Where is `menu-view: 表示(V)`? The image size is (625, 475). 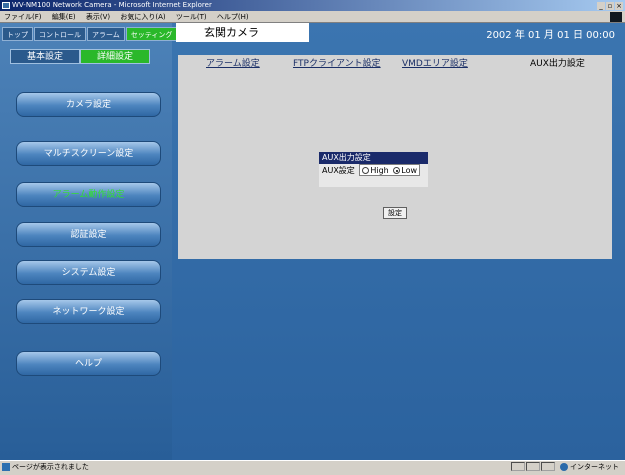
menu-view: 表示(V) is located at coordinates (98, 17).